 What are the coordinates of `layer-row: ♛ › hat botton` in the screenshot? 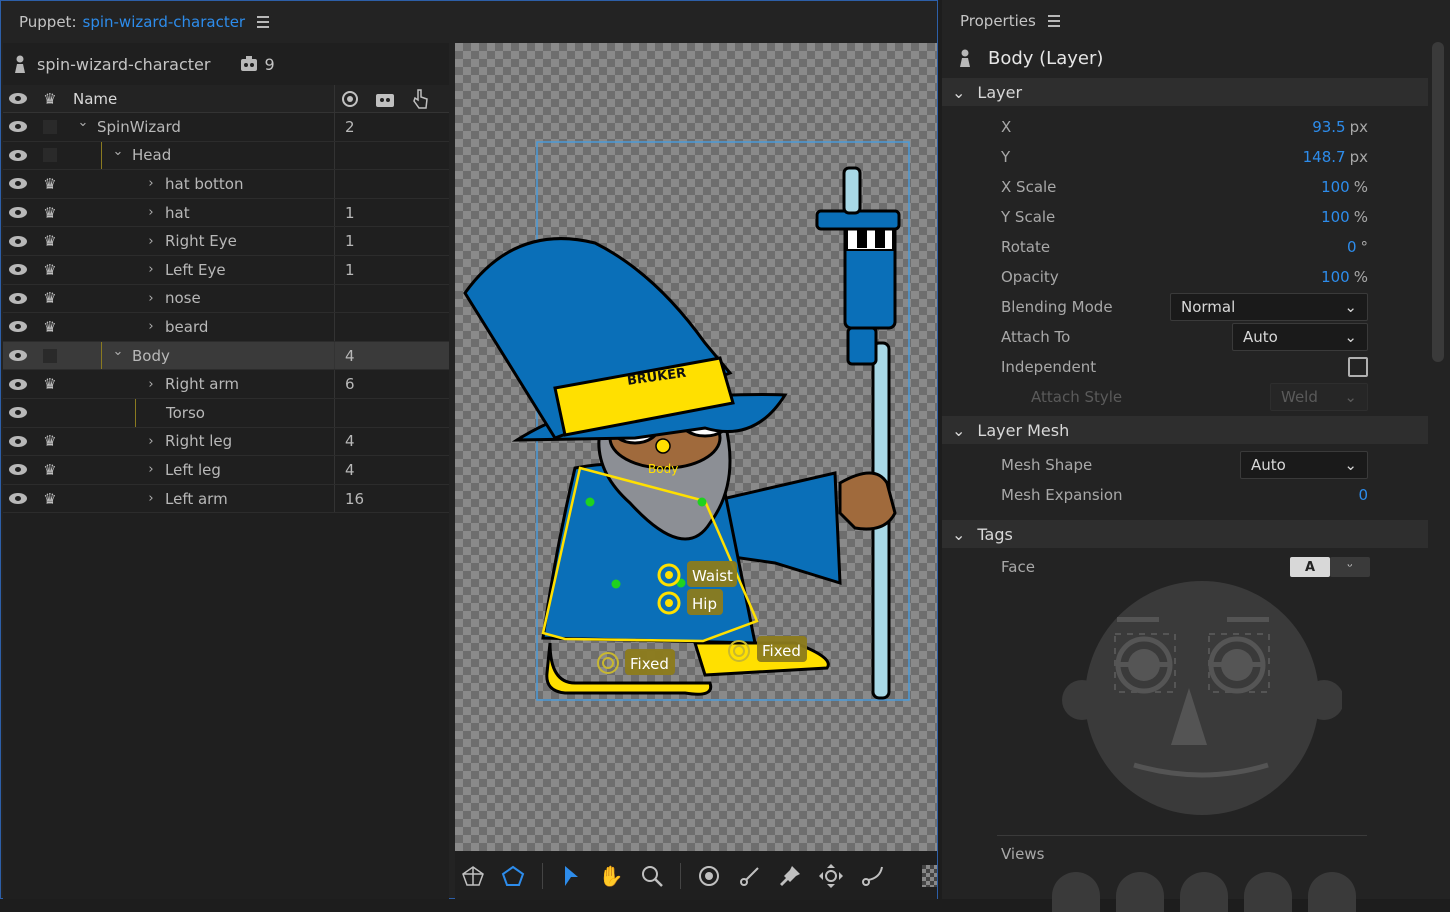 It's located at (226, 184).